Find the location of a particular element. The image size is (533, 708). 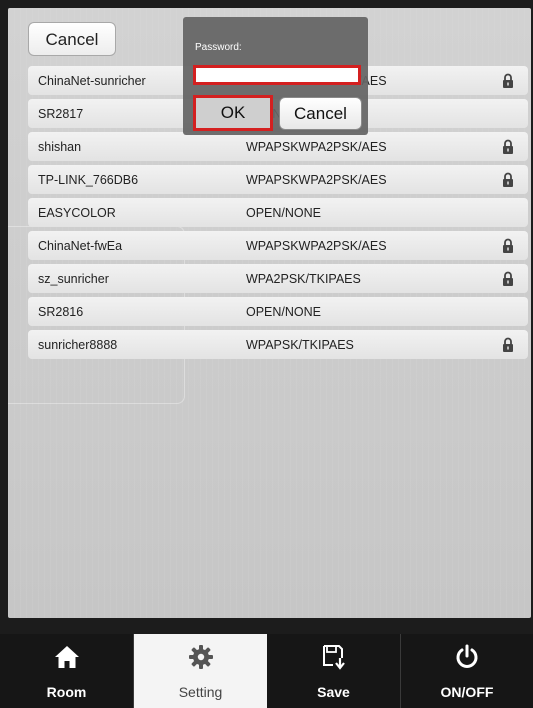

network-row: TP-LINK_766DB6 WPAPSKWPA2PSK/AES is located at coordinates (278, 179).